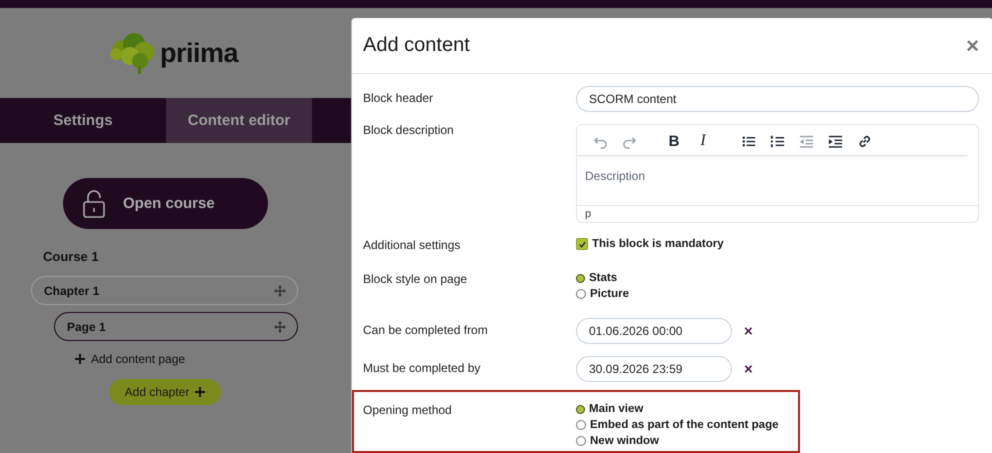  Describe the element at coordinates (71, 256) in the screenshot. I see `course-title: Course 1` at that location.